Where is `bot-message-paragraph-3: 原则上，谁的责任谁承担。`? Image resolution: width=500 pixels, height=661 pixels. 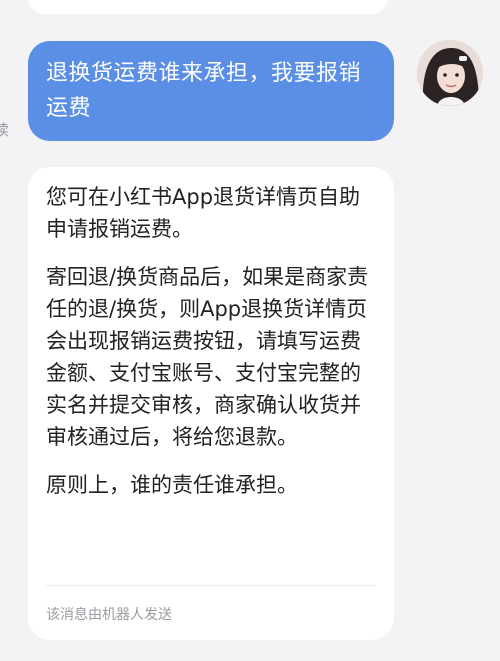
bot-message-paragraph-3: 原则上，谁的责任谁承担。 is located at coordinates (172, 485).